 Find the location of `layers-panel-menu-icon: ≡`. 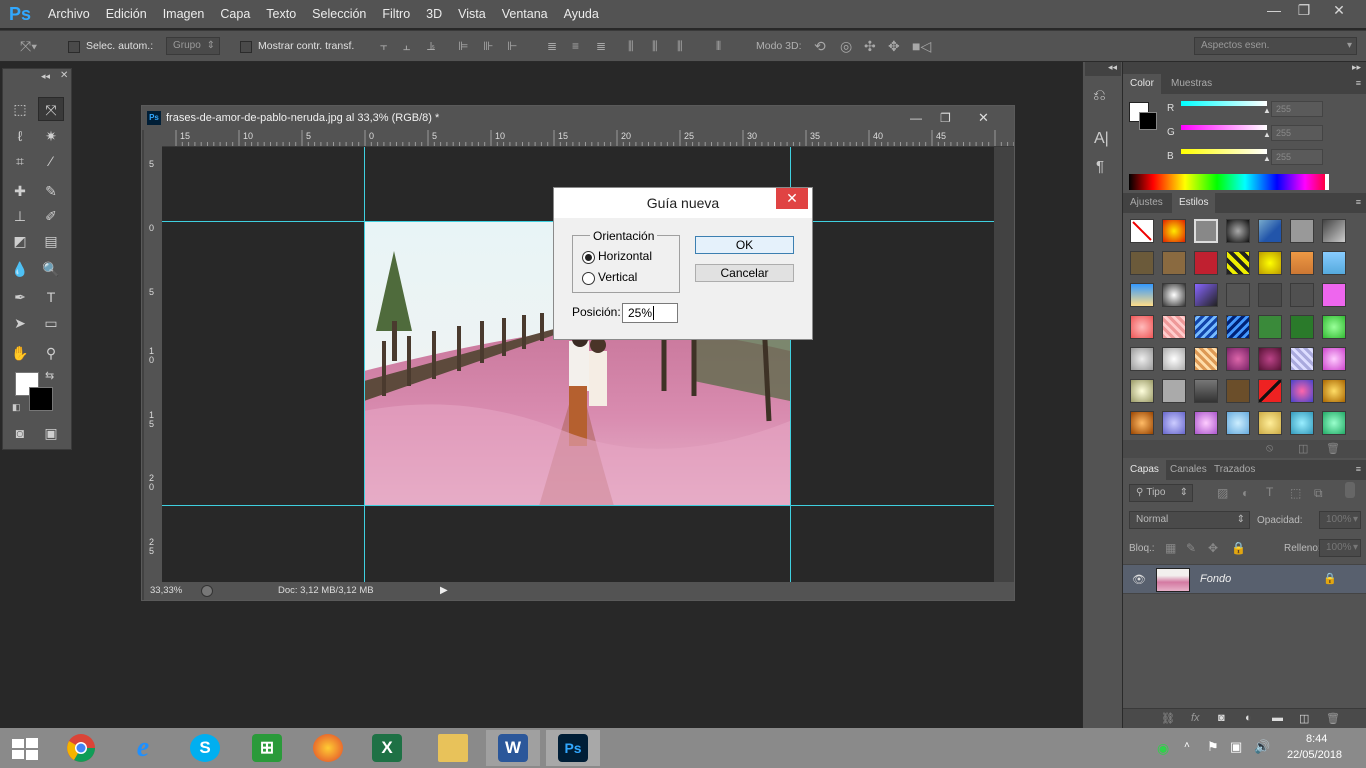

layers-panel-menu-icon: ≡ is located at coordinates (1358, 469).